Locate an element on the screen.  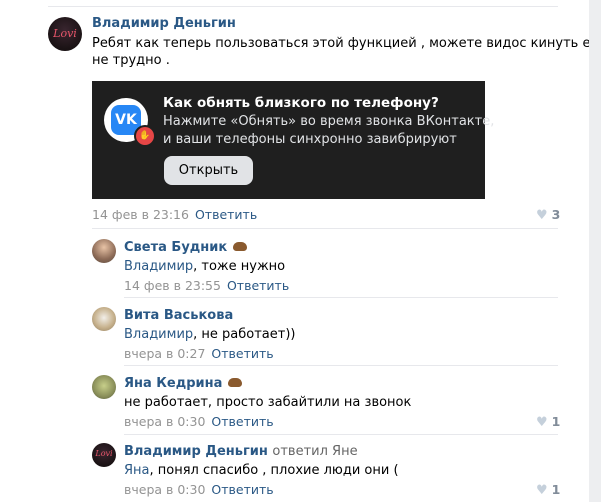
comment-text: Владимир, не работает)) is located at coordinates (210, 334).